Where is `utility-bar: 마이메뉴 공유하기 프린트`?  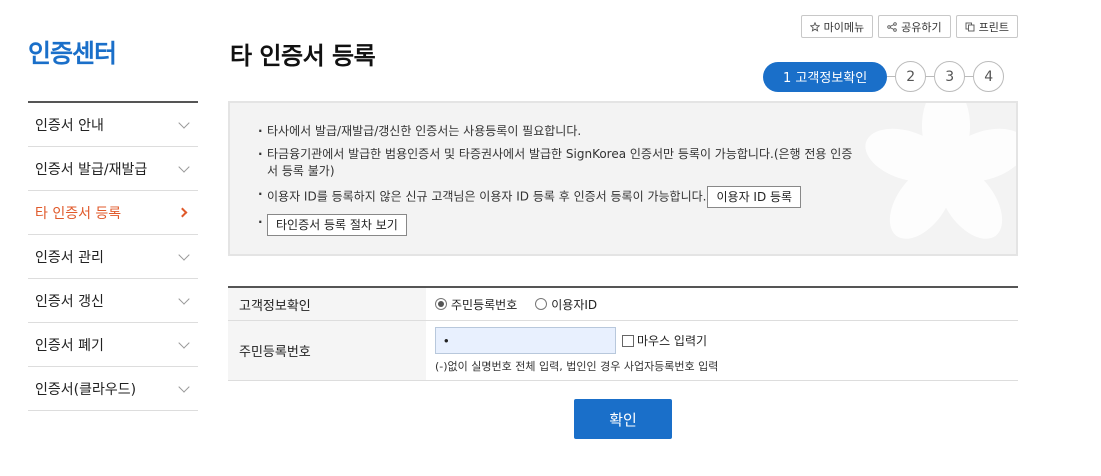
utility-bar: 마이메뉴 공유하기 프린트 is located at coordinates (909, 26).